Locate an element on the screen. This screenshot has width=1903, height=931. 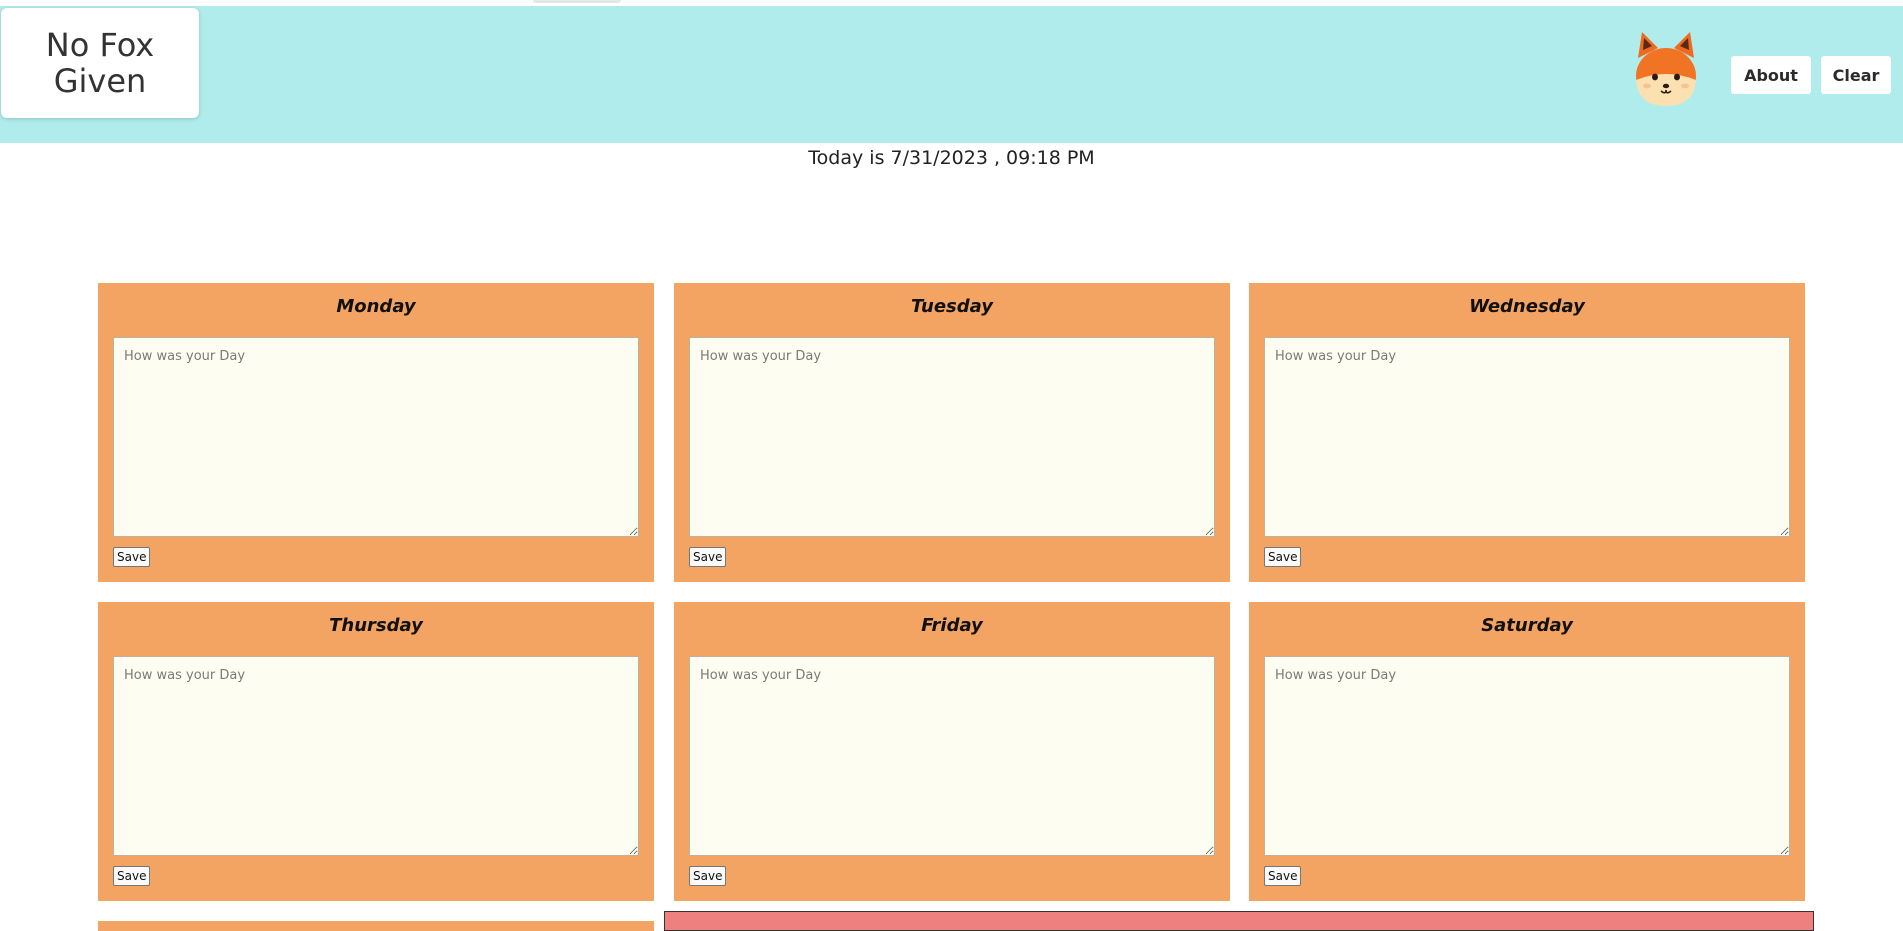
day-card-wednesday: Wednesday Save is located at coordinates (1527, 432).